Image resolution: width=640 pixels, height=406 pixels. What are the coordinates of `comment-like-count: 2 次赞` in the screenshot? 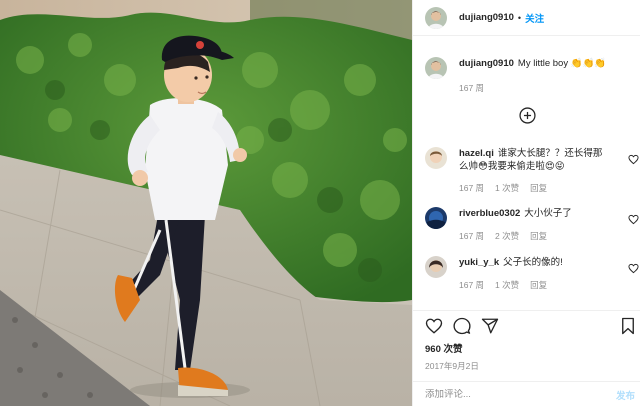 It's located at (507, 236).